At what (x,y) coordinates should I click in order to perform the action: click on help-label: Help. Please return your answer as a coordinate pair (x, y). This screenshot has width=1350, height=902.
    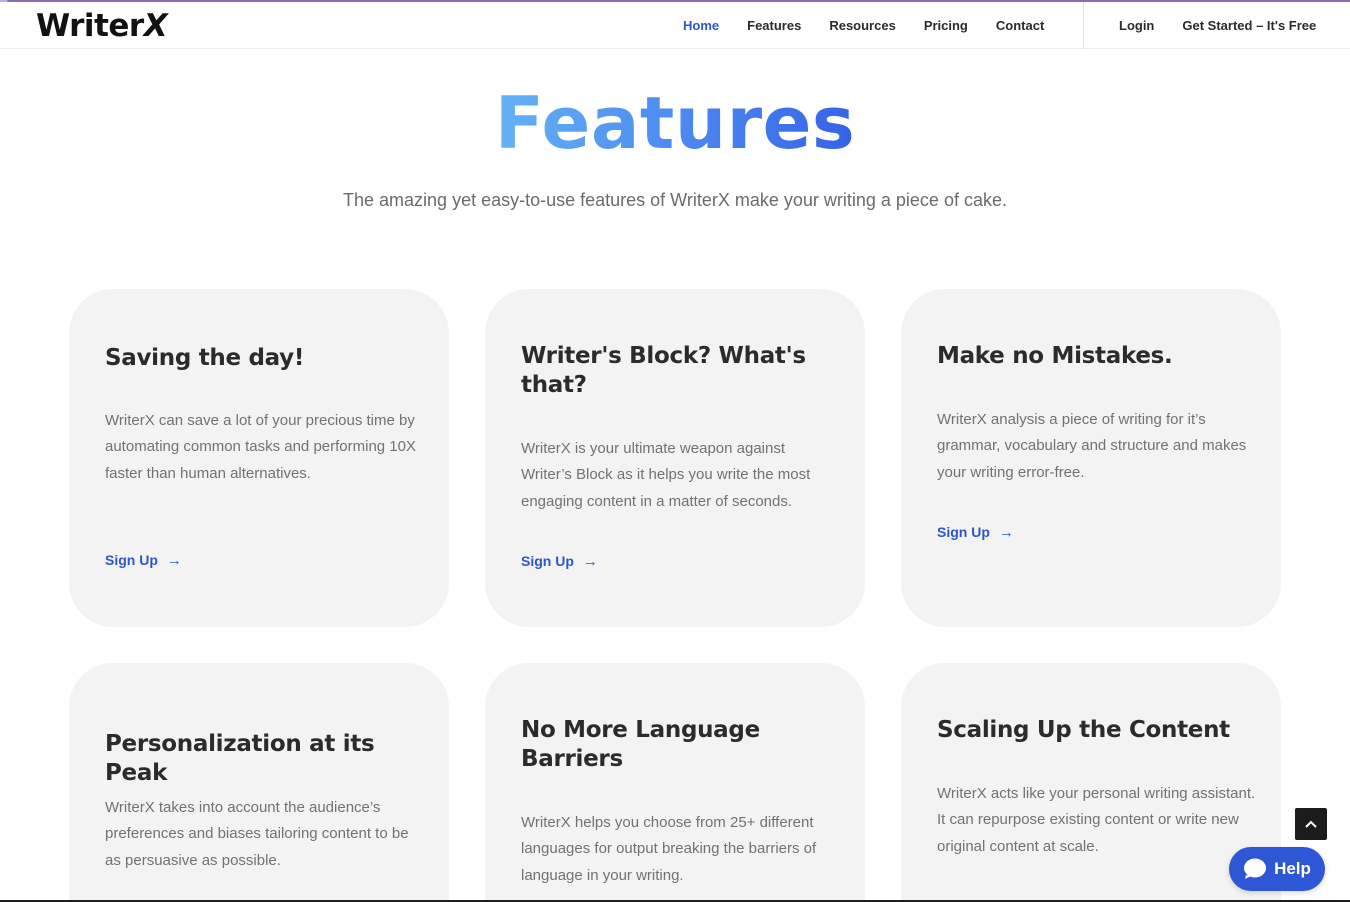
    Looking at the image, I should click on (1292, 868).